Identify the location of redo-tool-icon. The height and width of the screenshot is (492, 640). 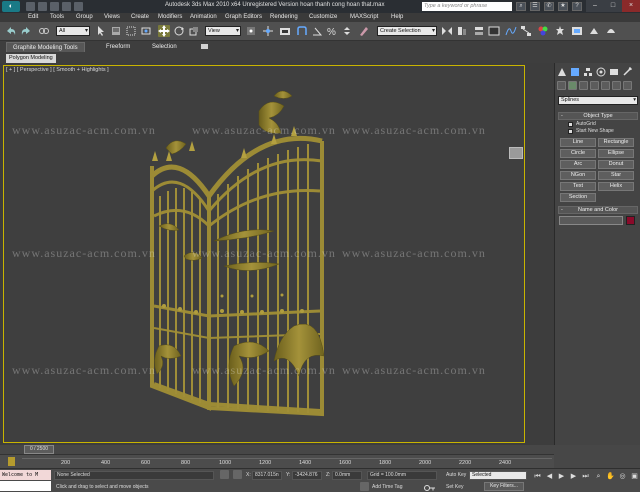
(26, 31).